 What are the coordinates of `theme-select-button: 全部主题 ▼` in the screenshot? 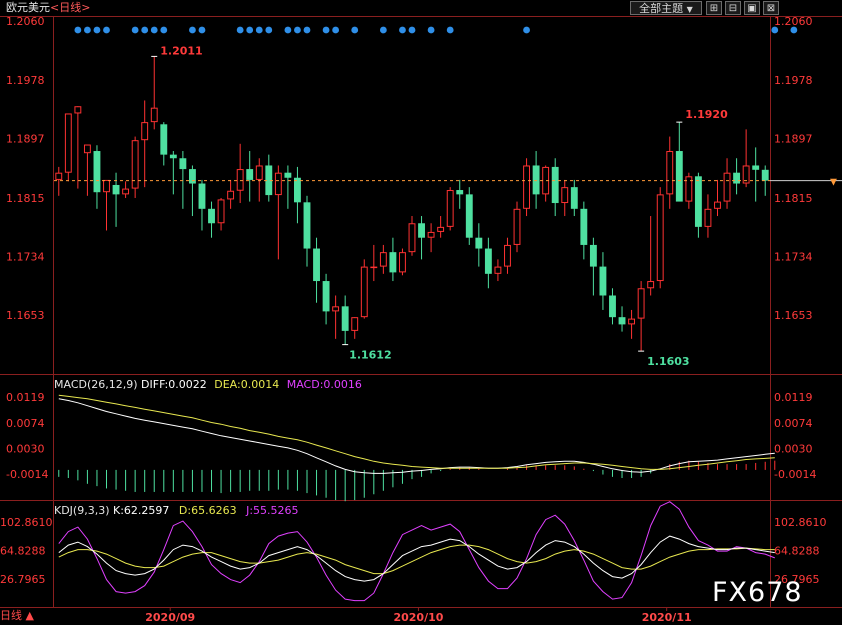 It's located at (666, 8).